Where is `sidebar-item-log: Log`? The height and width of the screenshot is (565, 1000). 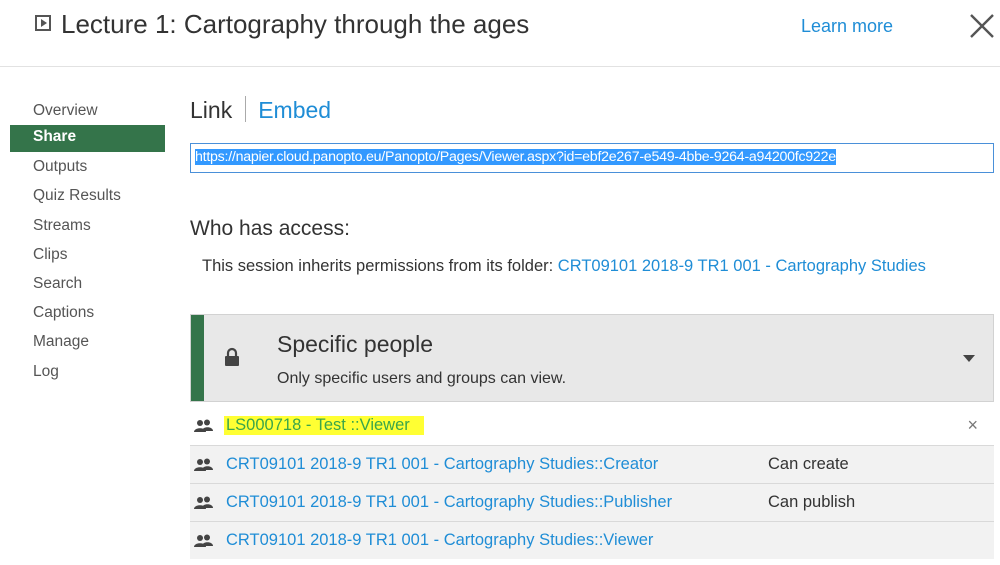
sidebar-item-log: Log is located at coordinates (87, 371).